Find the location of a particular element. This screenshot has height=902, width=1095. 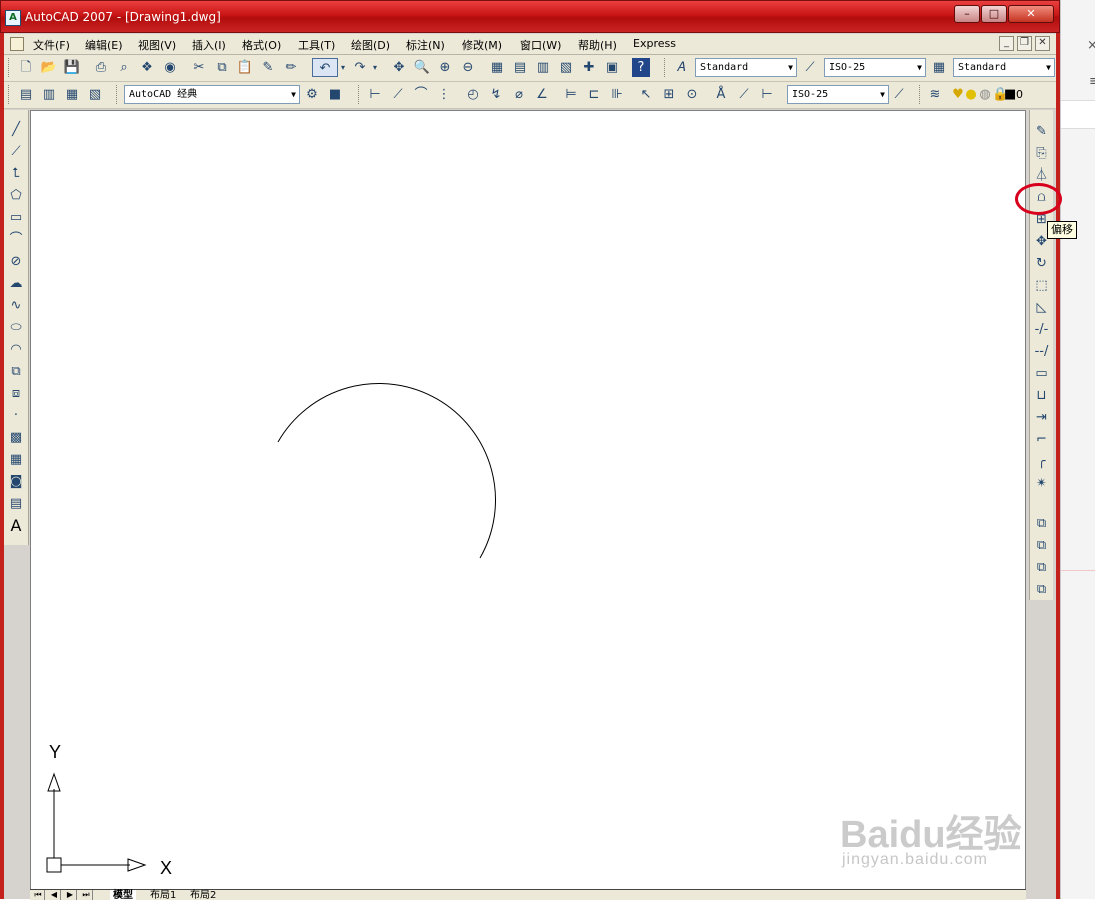

ordinate-dimension-icon: ⋮ is located at coordinates (444, 94).